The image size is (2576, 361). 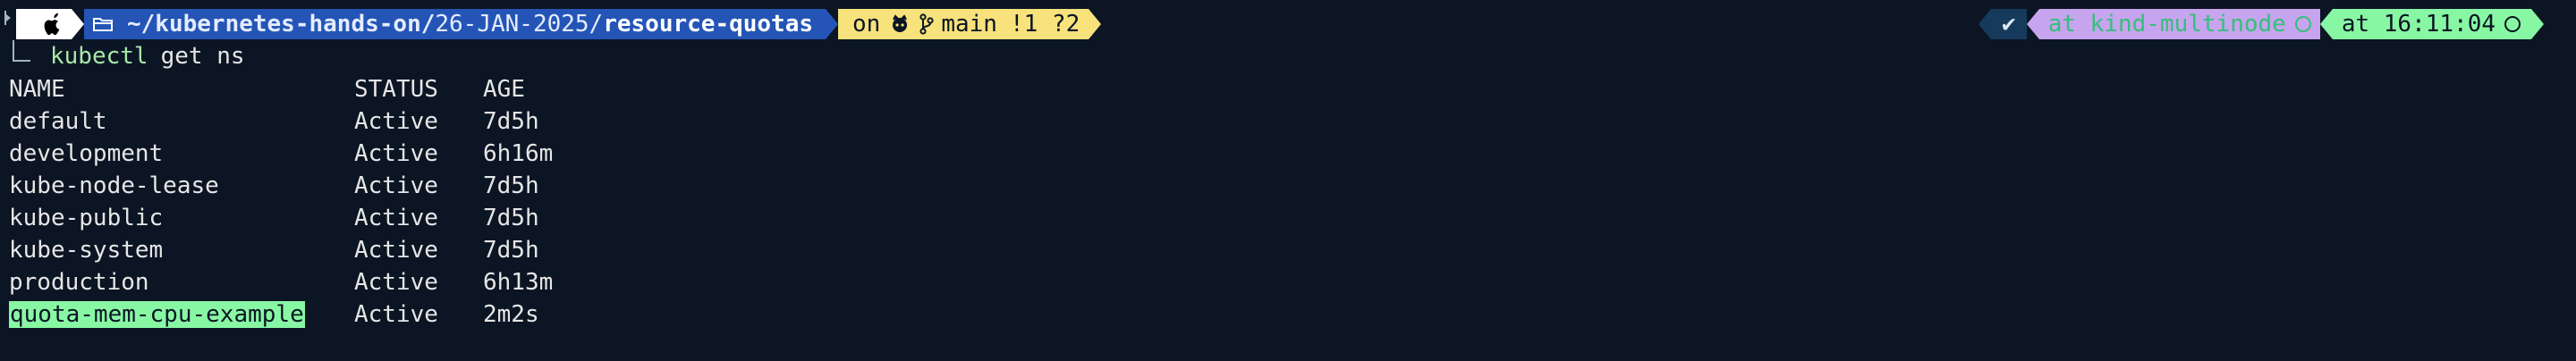 What do you see at coordinates (900, 23) in the screenshot?
I see `github-icon` at bounding box center [900, 23].